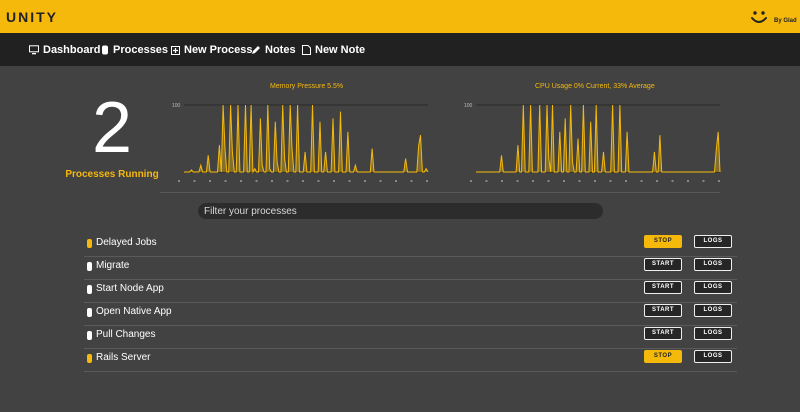 This screenshot has width=800, height=412. What do you see at coordinates (141, 50) in the screenshot?
I see `nav-processes-label: Processes` at bounding box center [141, 50].